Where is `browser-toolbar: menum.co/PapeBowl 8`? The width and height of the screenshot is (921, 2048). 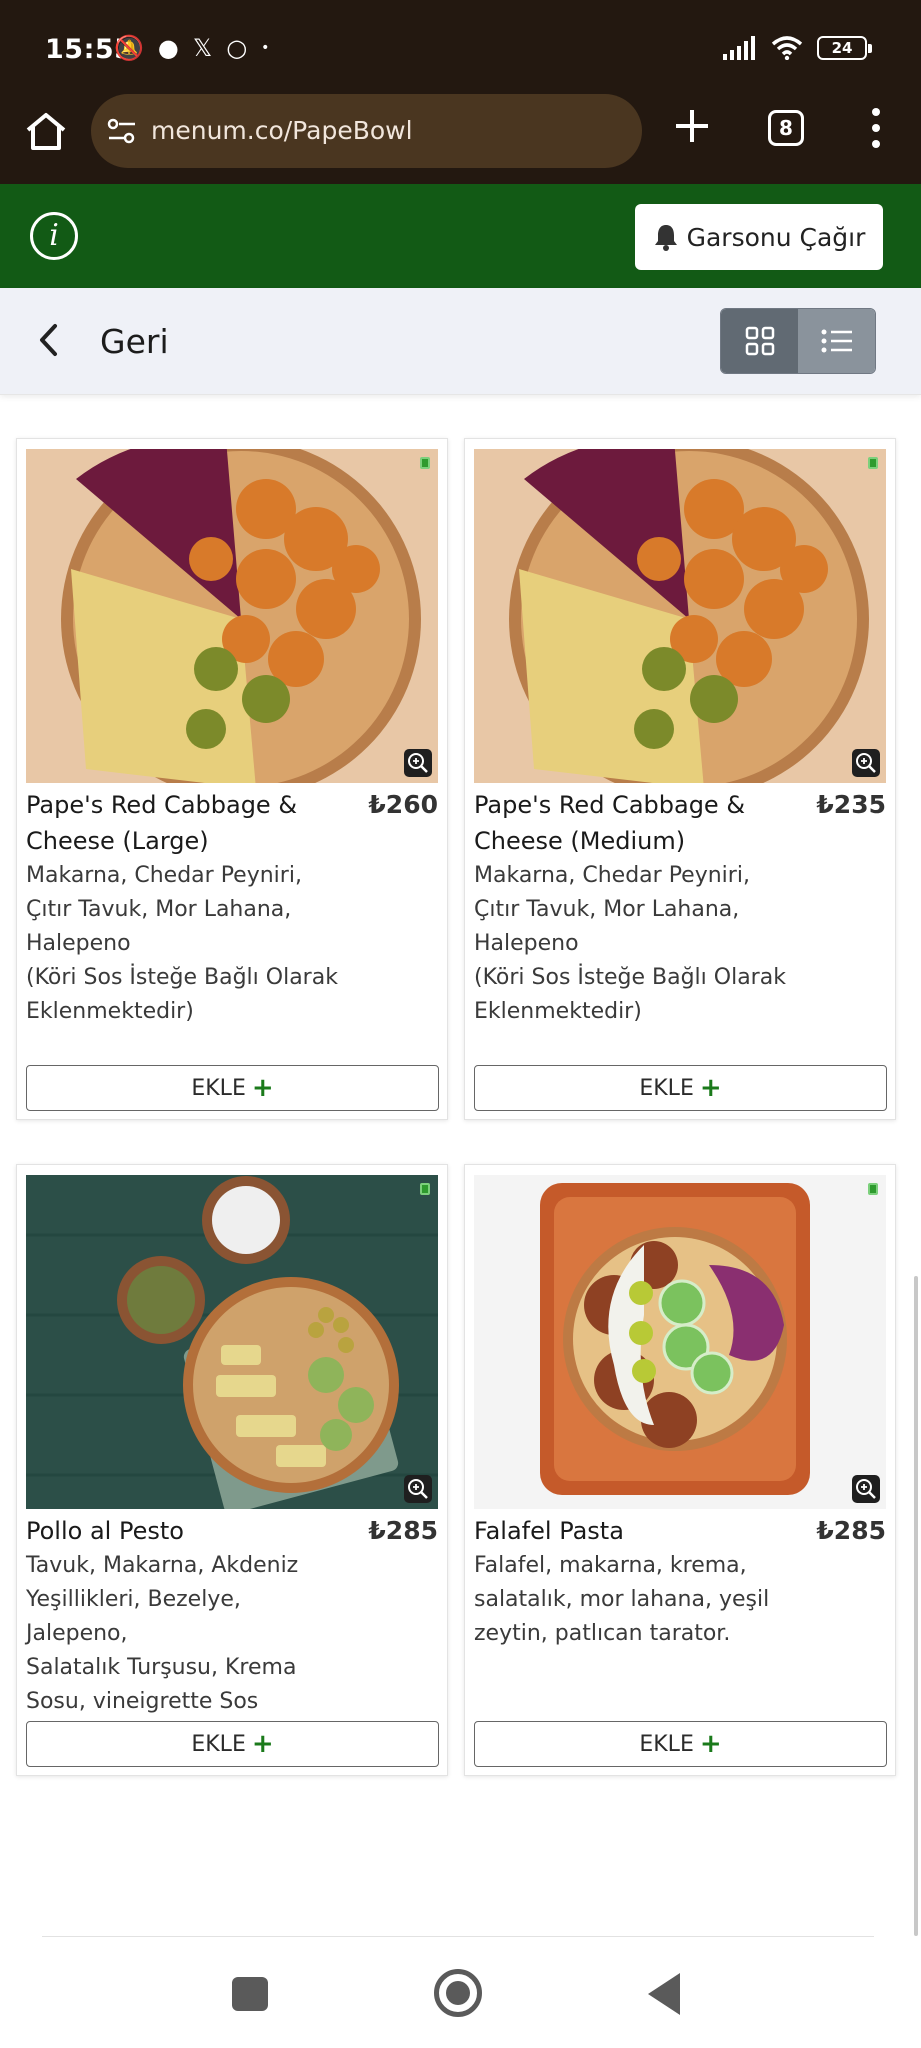
browser-toolbar: menum.co/PapeBowl 8 is located at coordinates (460, 138).